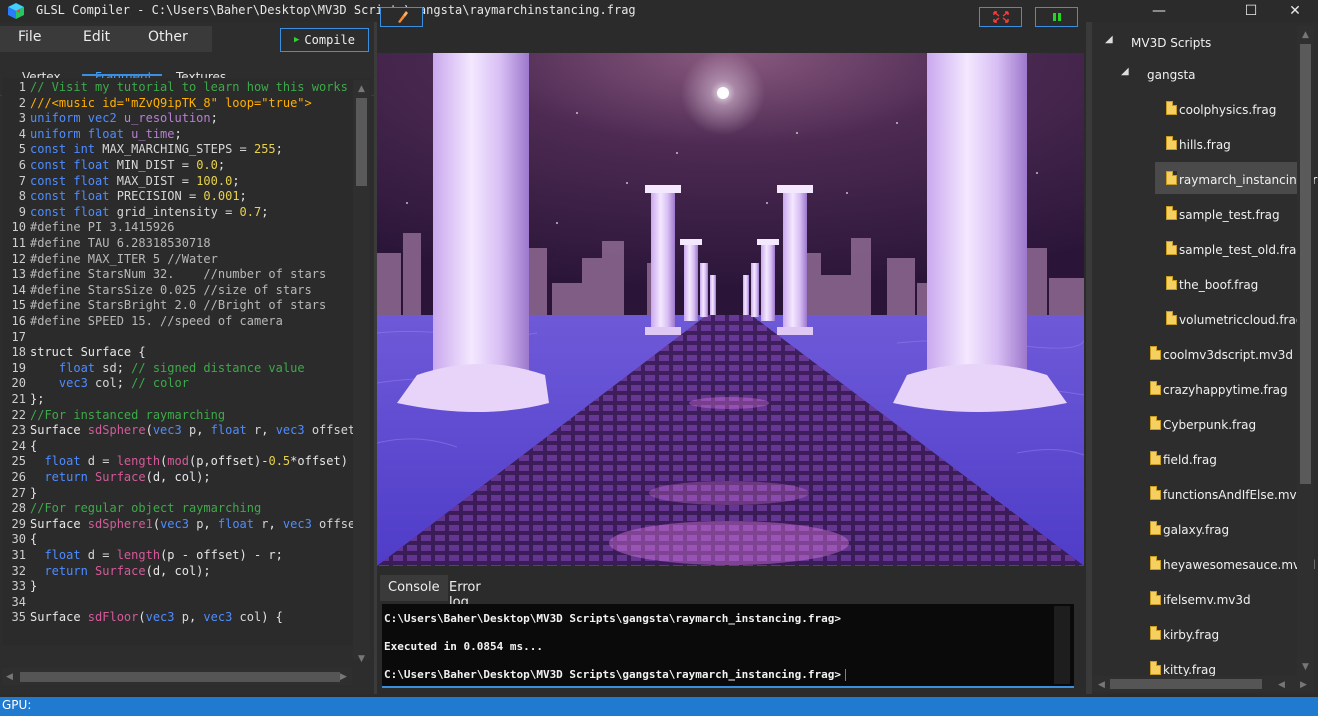  What do you see at coordinates (1183, 669) in the screenshot?
I see `tree-file-item: kitty.frag` at bounding box center [1183, 669].